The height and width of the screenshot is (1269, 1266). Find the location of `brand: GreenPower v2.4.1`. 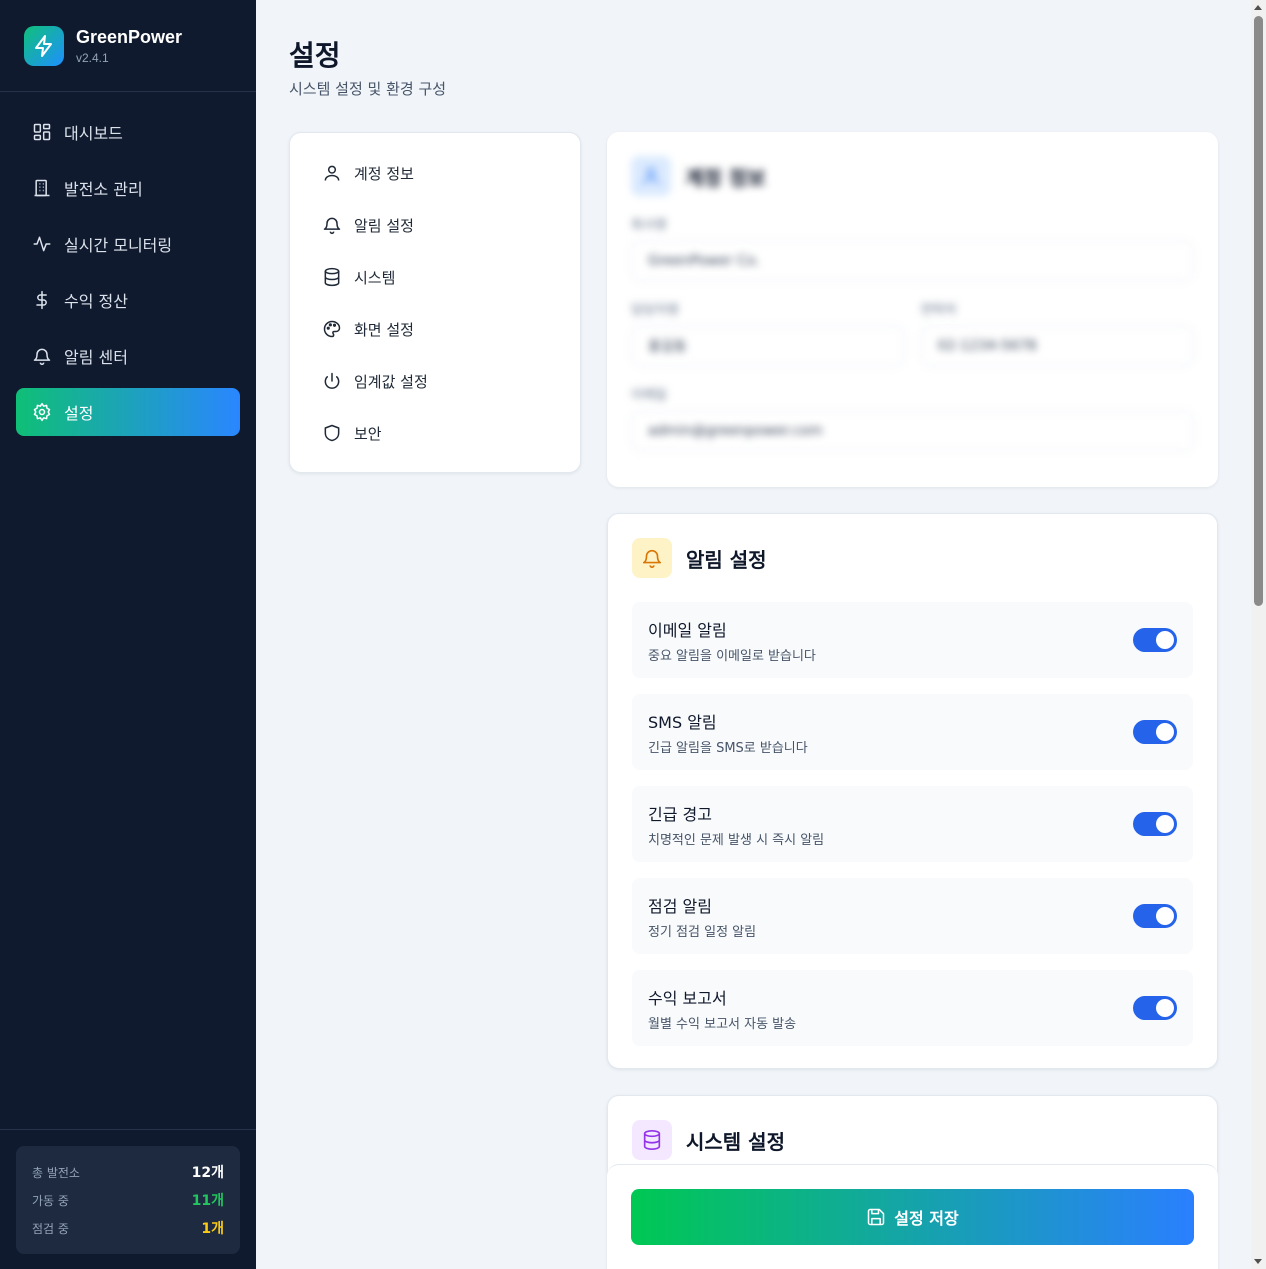

brand: GreenPower v2.4.1 is located at coordinates (128, 46).